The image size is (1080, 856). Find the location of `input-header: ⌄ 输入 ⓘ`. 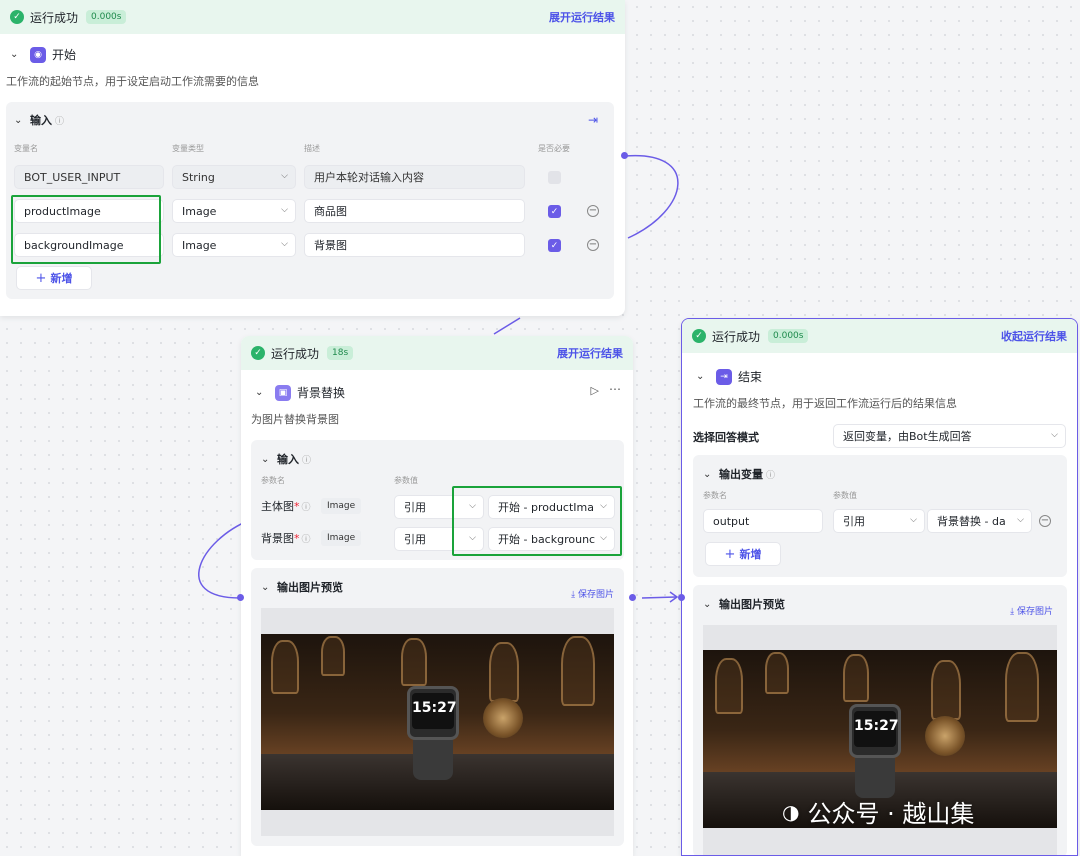

input-header: ⌄ 输入 ⓘ is located at coordinates (39, 120).